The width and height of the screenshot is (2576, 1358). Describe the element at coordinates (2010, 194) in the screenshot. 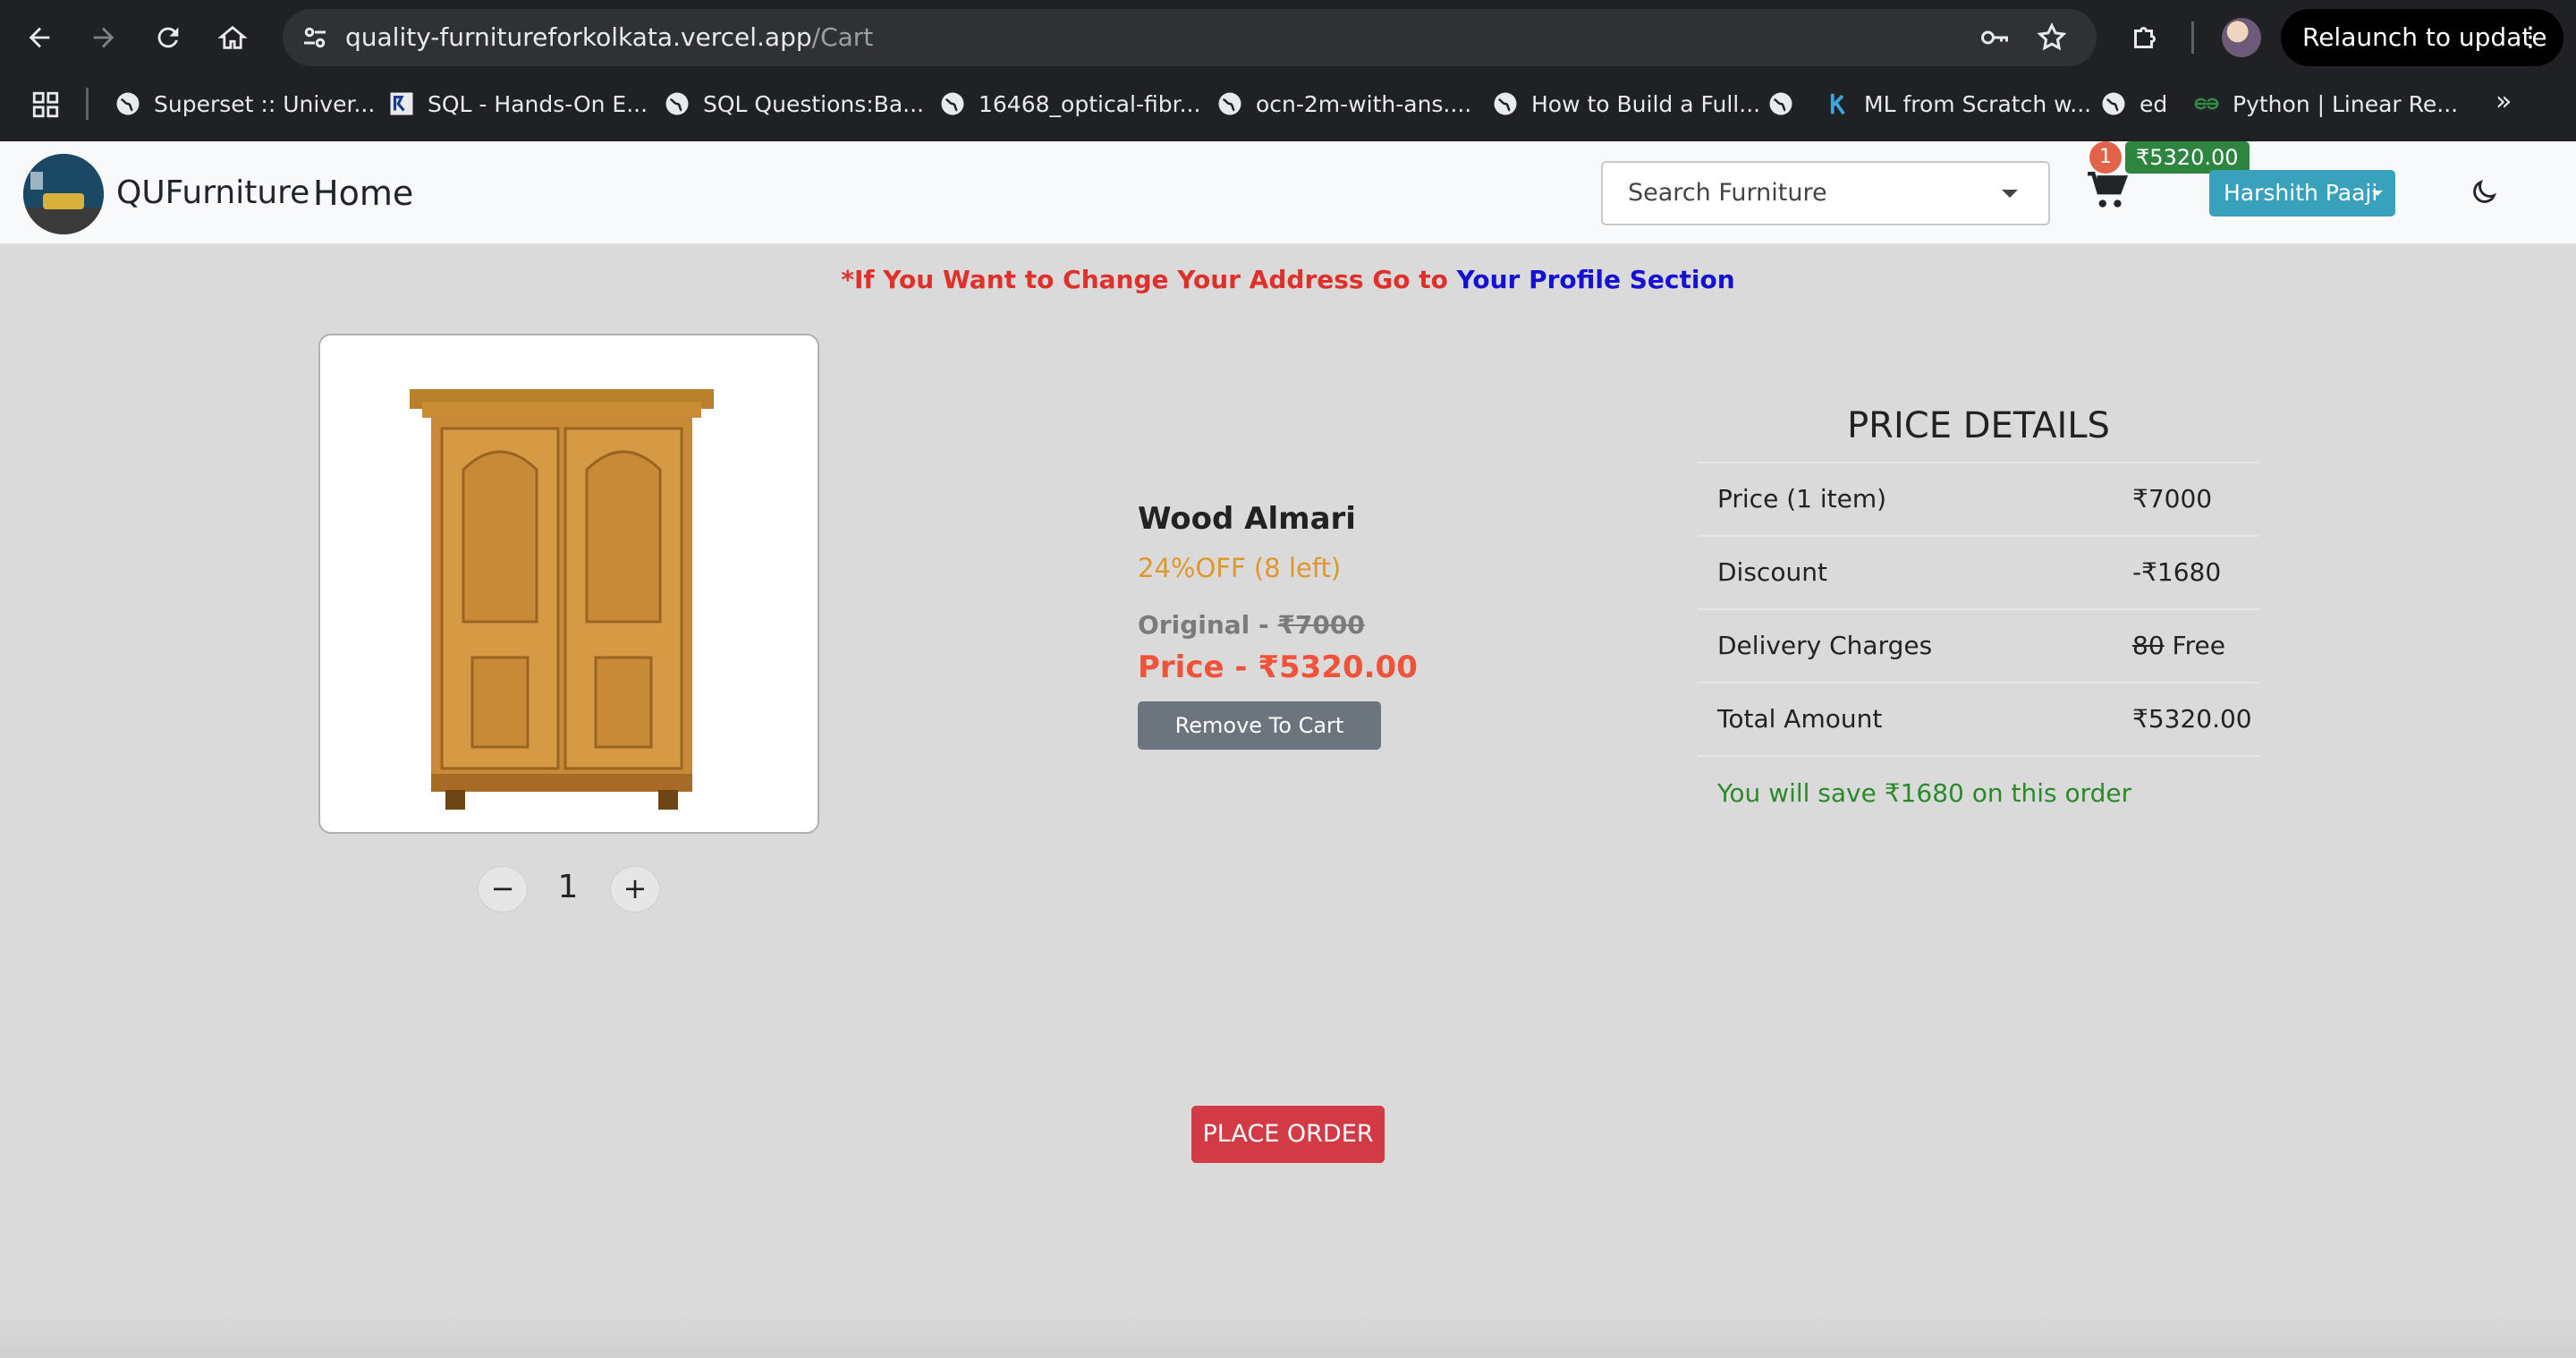

I see `chevron-down-icon` at that location.